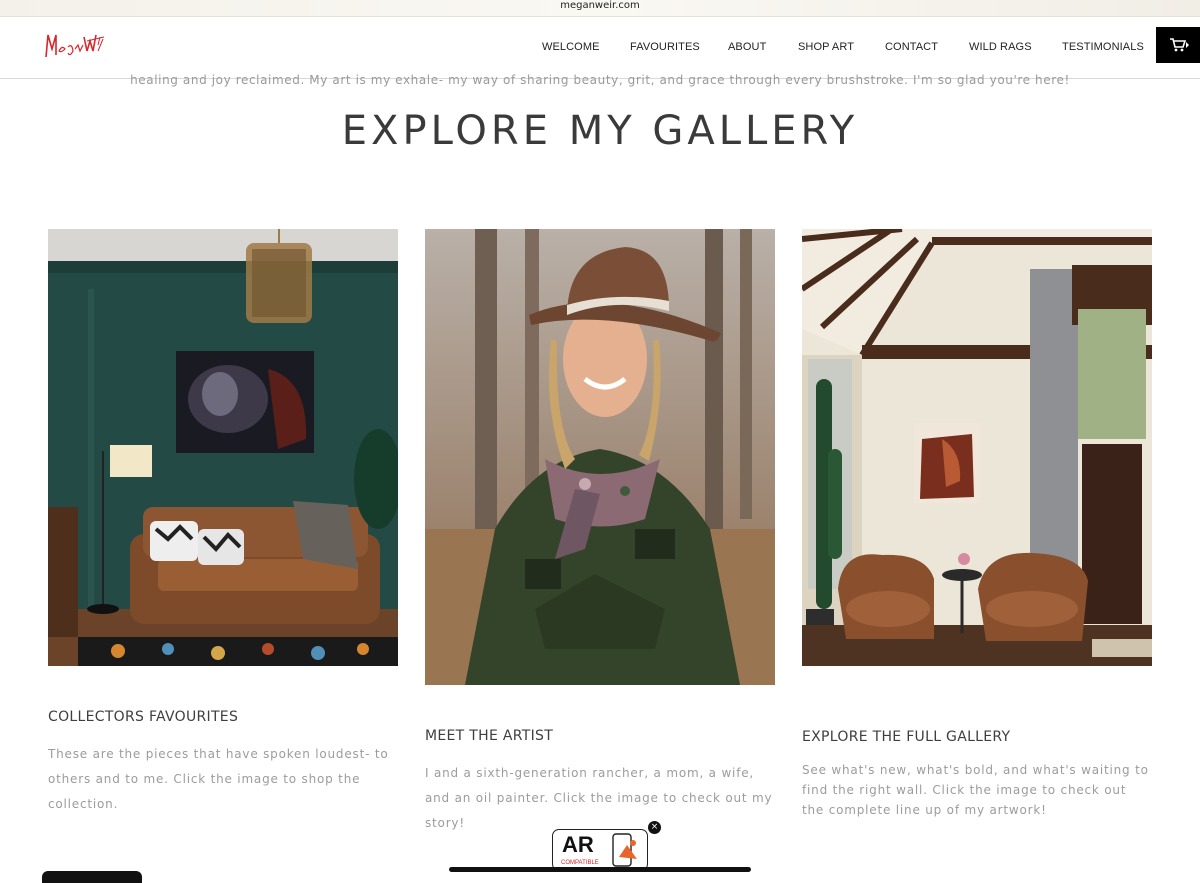 The width and height of the screenshot is (1200, 883). What do you see at coordinates (489, 736) in the screenshot?
I see `meet-the-artist-heading: MEET THE ARTIST` at bounding box center [489, 736].